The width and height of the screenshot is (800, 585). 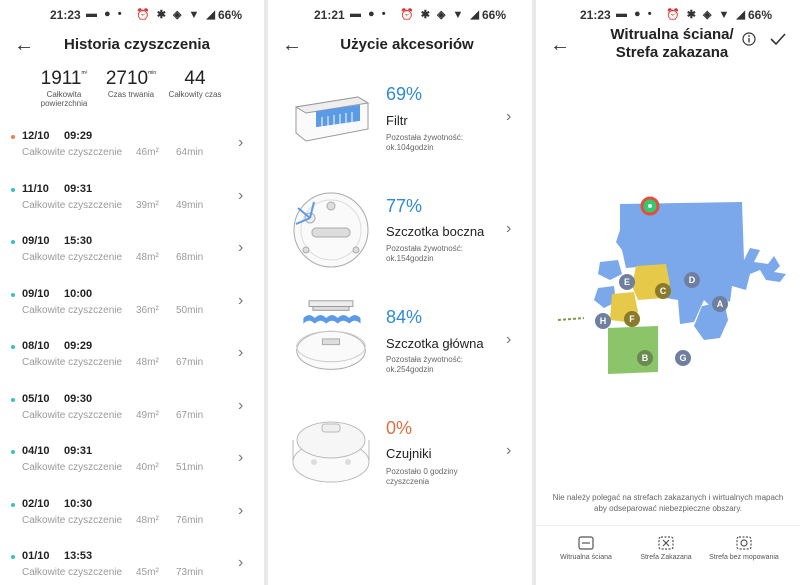 I want to click on status-time: 21:23, so click(x=65, y=15).